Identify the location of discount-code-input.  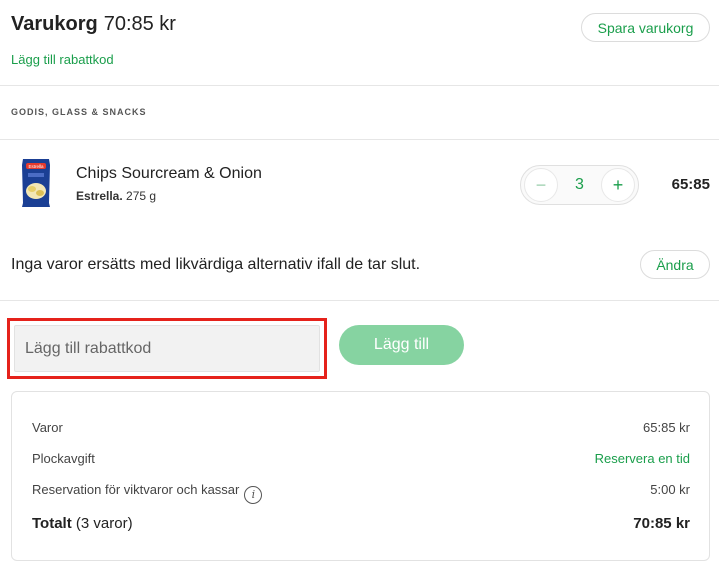
(167, 348).